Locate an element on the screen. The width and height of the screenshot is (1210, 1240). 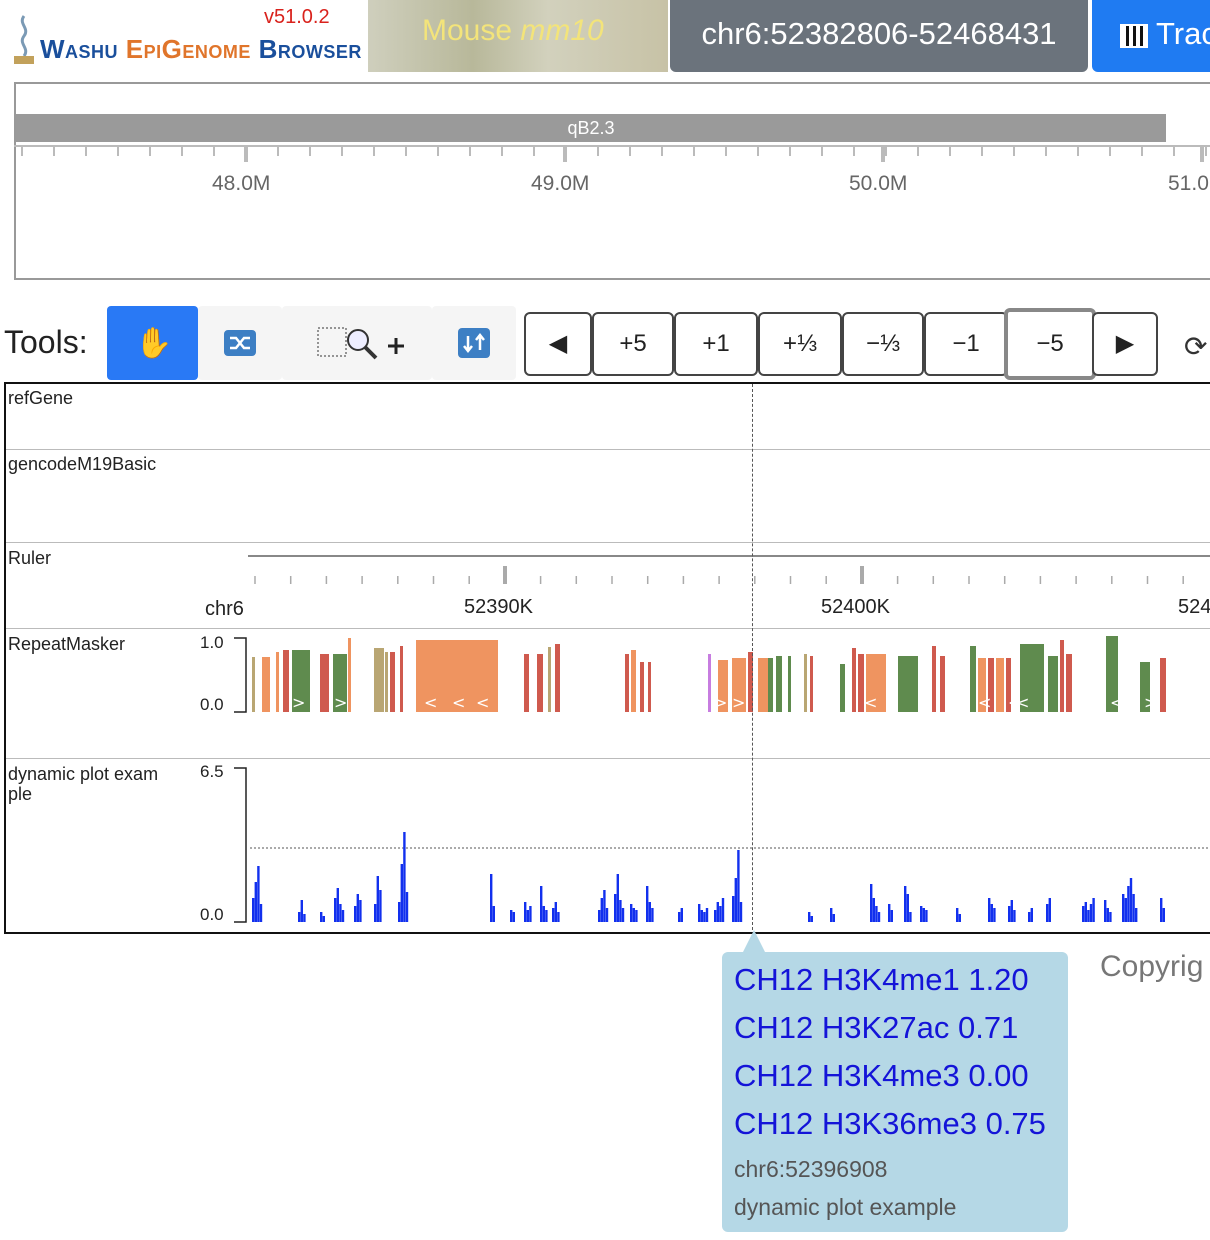
track-label-ruler: Ruler is located at coordinates (29, 558).